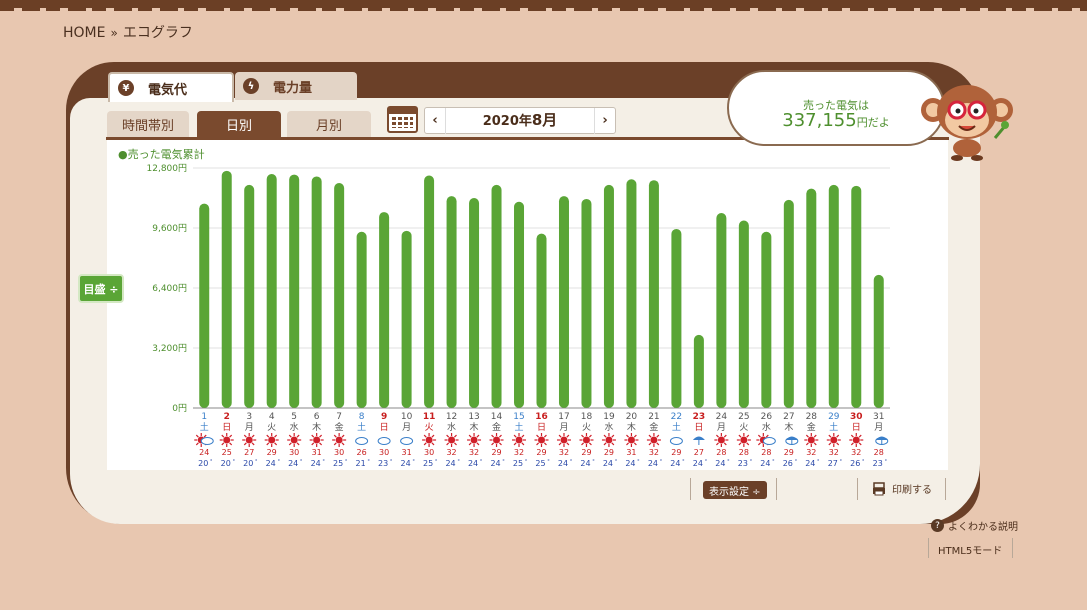 Image resolution: width=1087 pixels, height=610 pixels. What do you see at coordinates (316, 427) in the screenshot?
I see `x-tick-weekday: 木` at bounding box center [316, 427].